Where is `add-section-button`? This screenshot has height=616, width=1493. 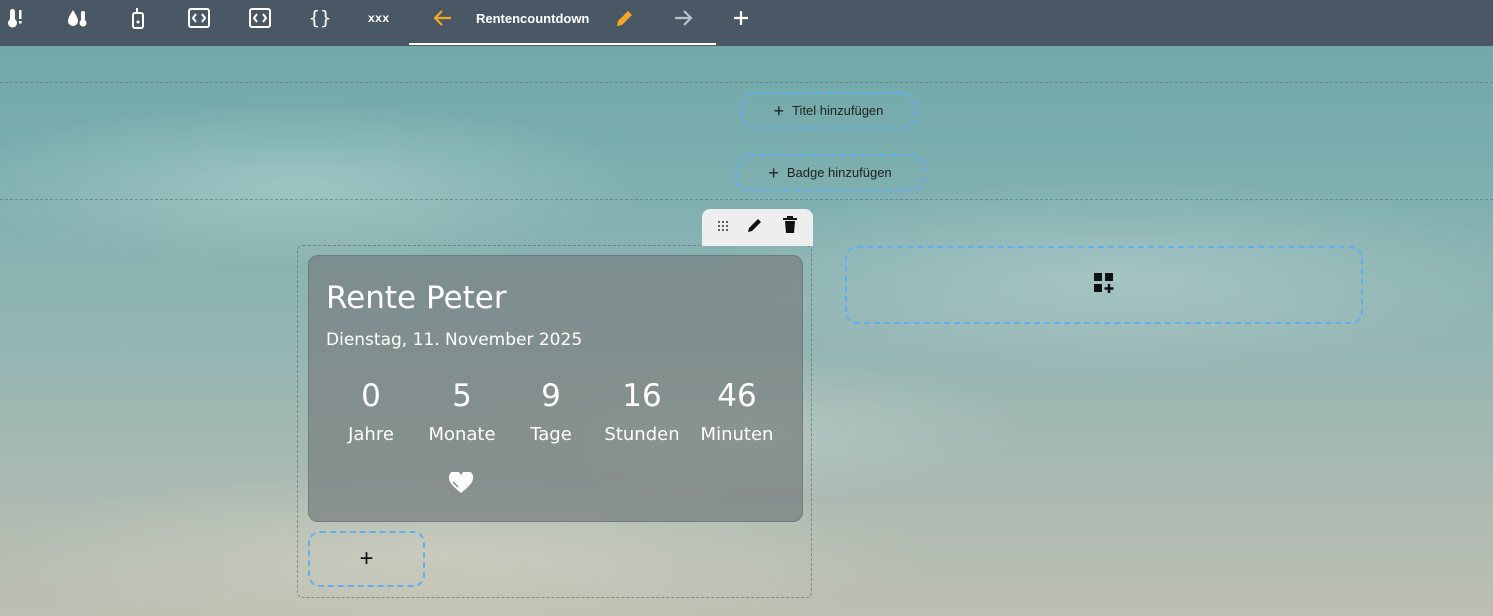
add-section-button is located at coordinates (1104, 285).